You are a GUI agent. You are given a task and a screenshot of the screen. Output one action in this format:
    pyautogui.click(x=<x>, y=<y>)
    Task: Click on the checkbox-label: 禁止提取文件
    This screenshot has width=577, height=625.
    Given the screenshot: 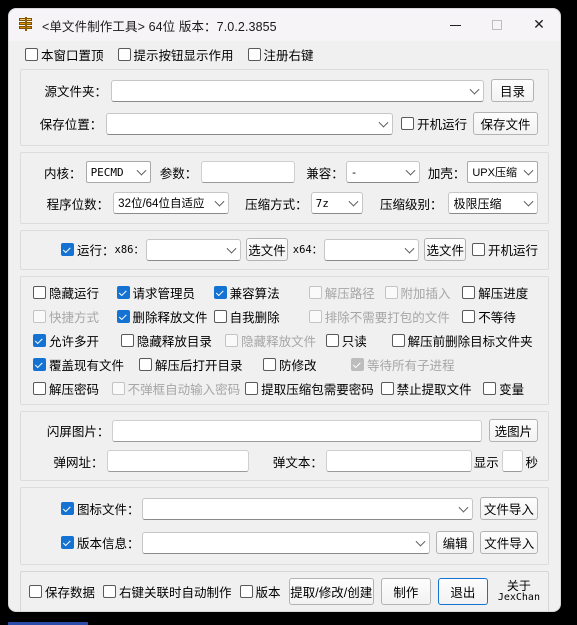 What is the action you would take?
    pyautogui.click(x=434, y=390)
    